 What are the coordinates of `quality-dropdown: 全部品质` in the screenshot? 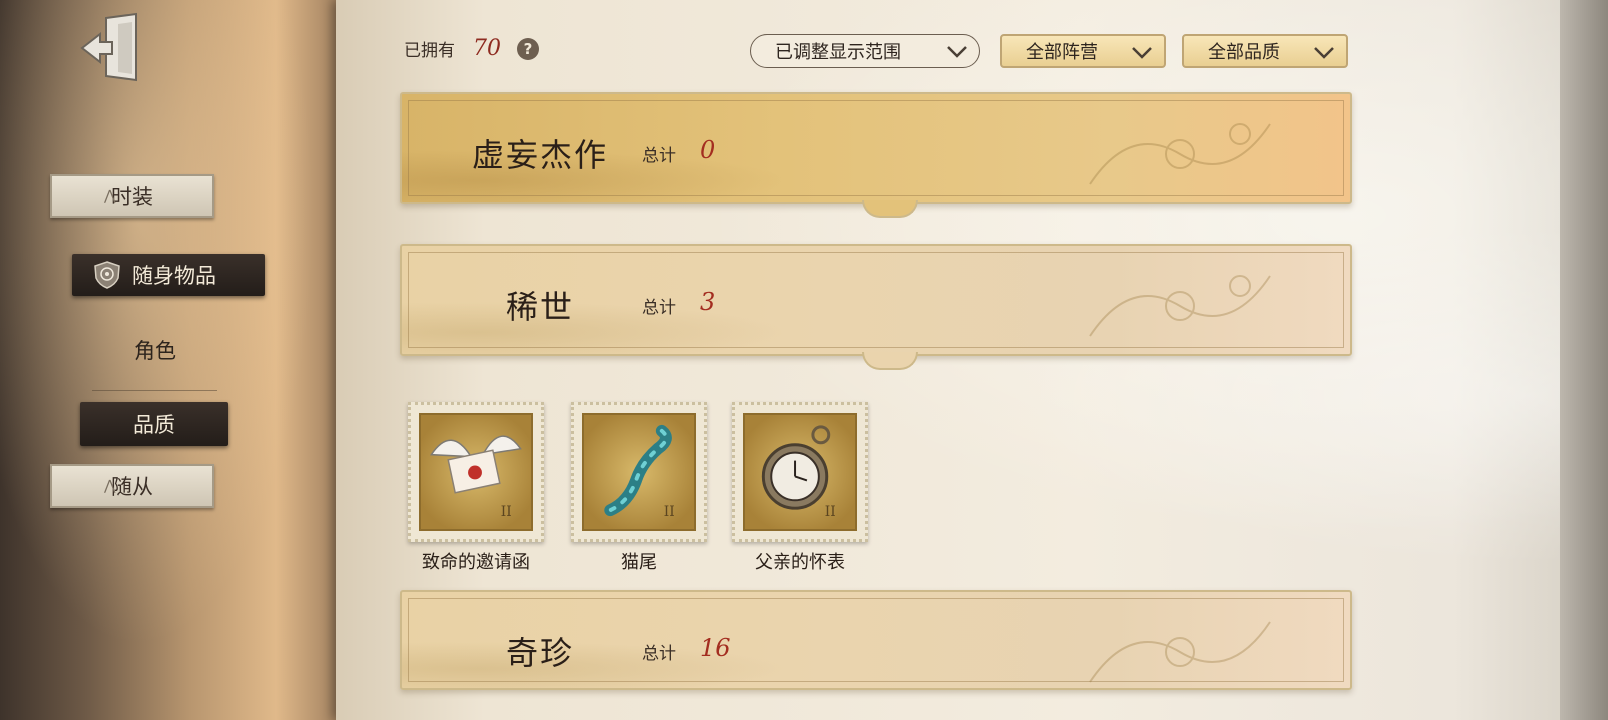 It's located at (1265, 51).